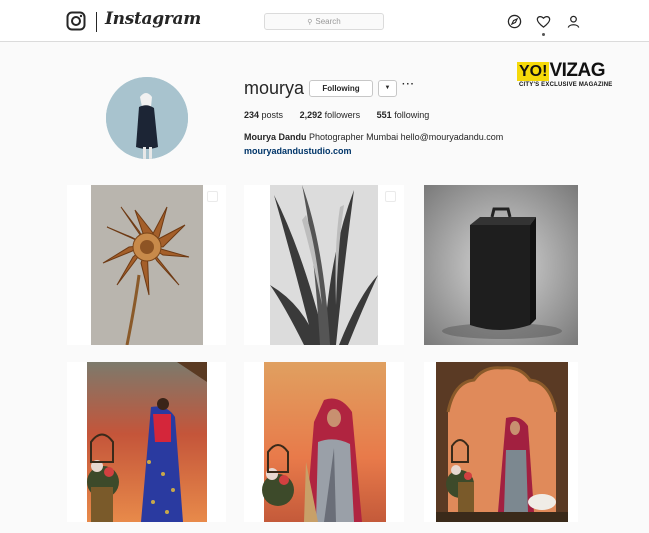 This screenshot has height=533, width=649. What do you see at coordinates (533, 71) in the screenshot?
I see `logo-yo: YO!` at bounding box center [533, 71].